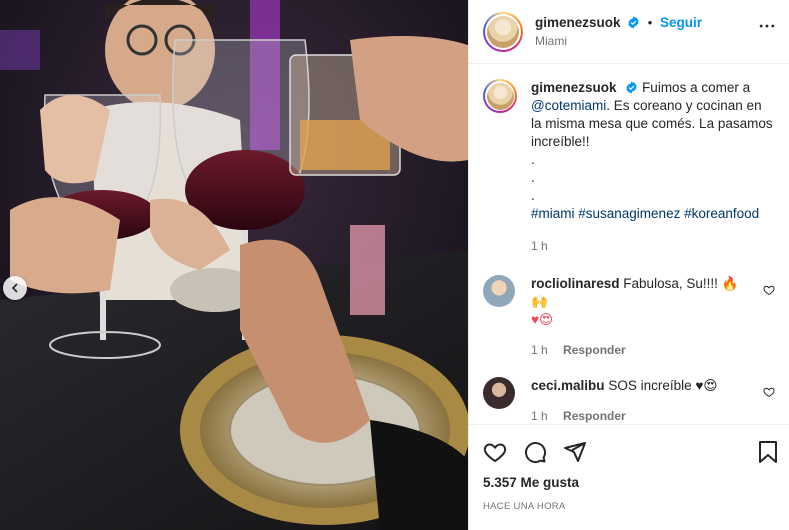  I want to click on bookmark-icon, so click(768, 452).